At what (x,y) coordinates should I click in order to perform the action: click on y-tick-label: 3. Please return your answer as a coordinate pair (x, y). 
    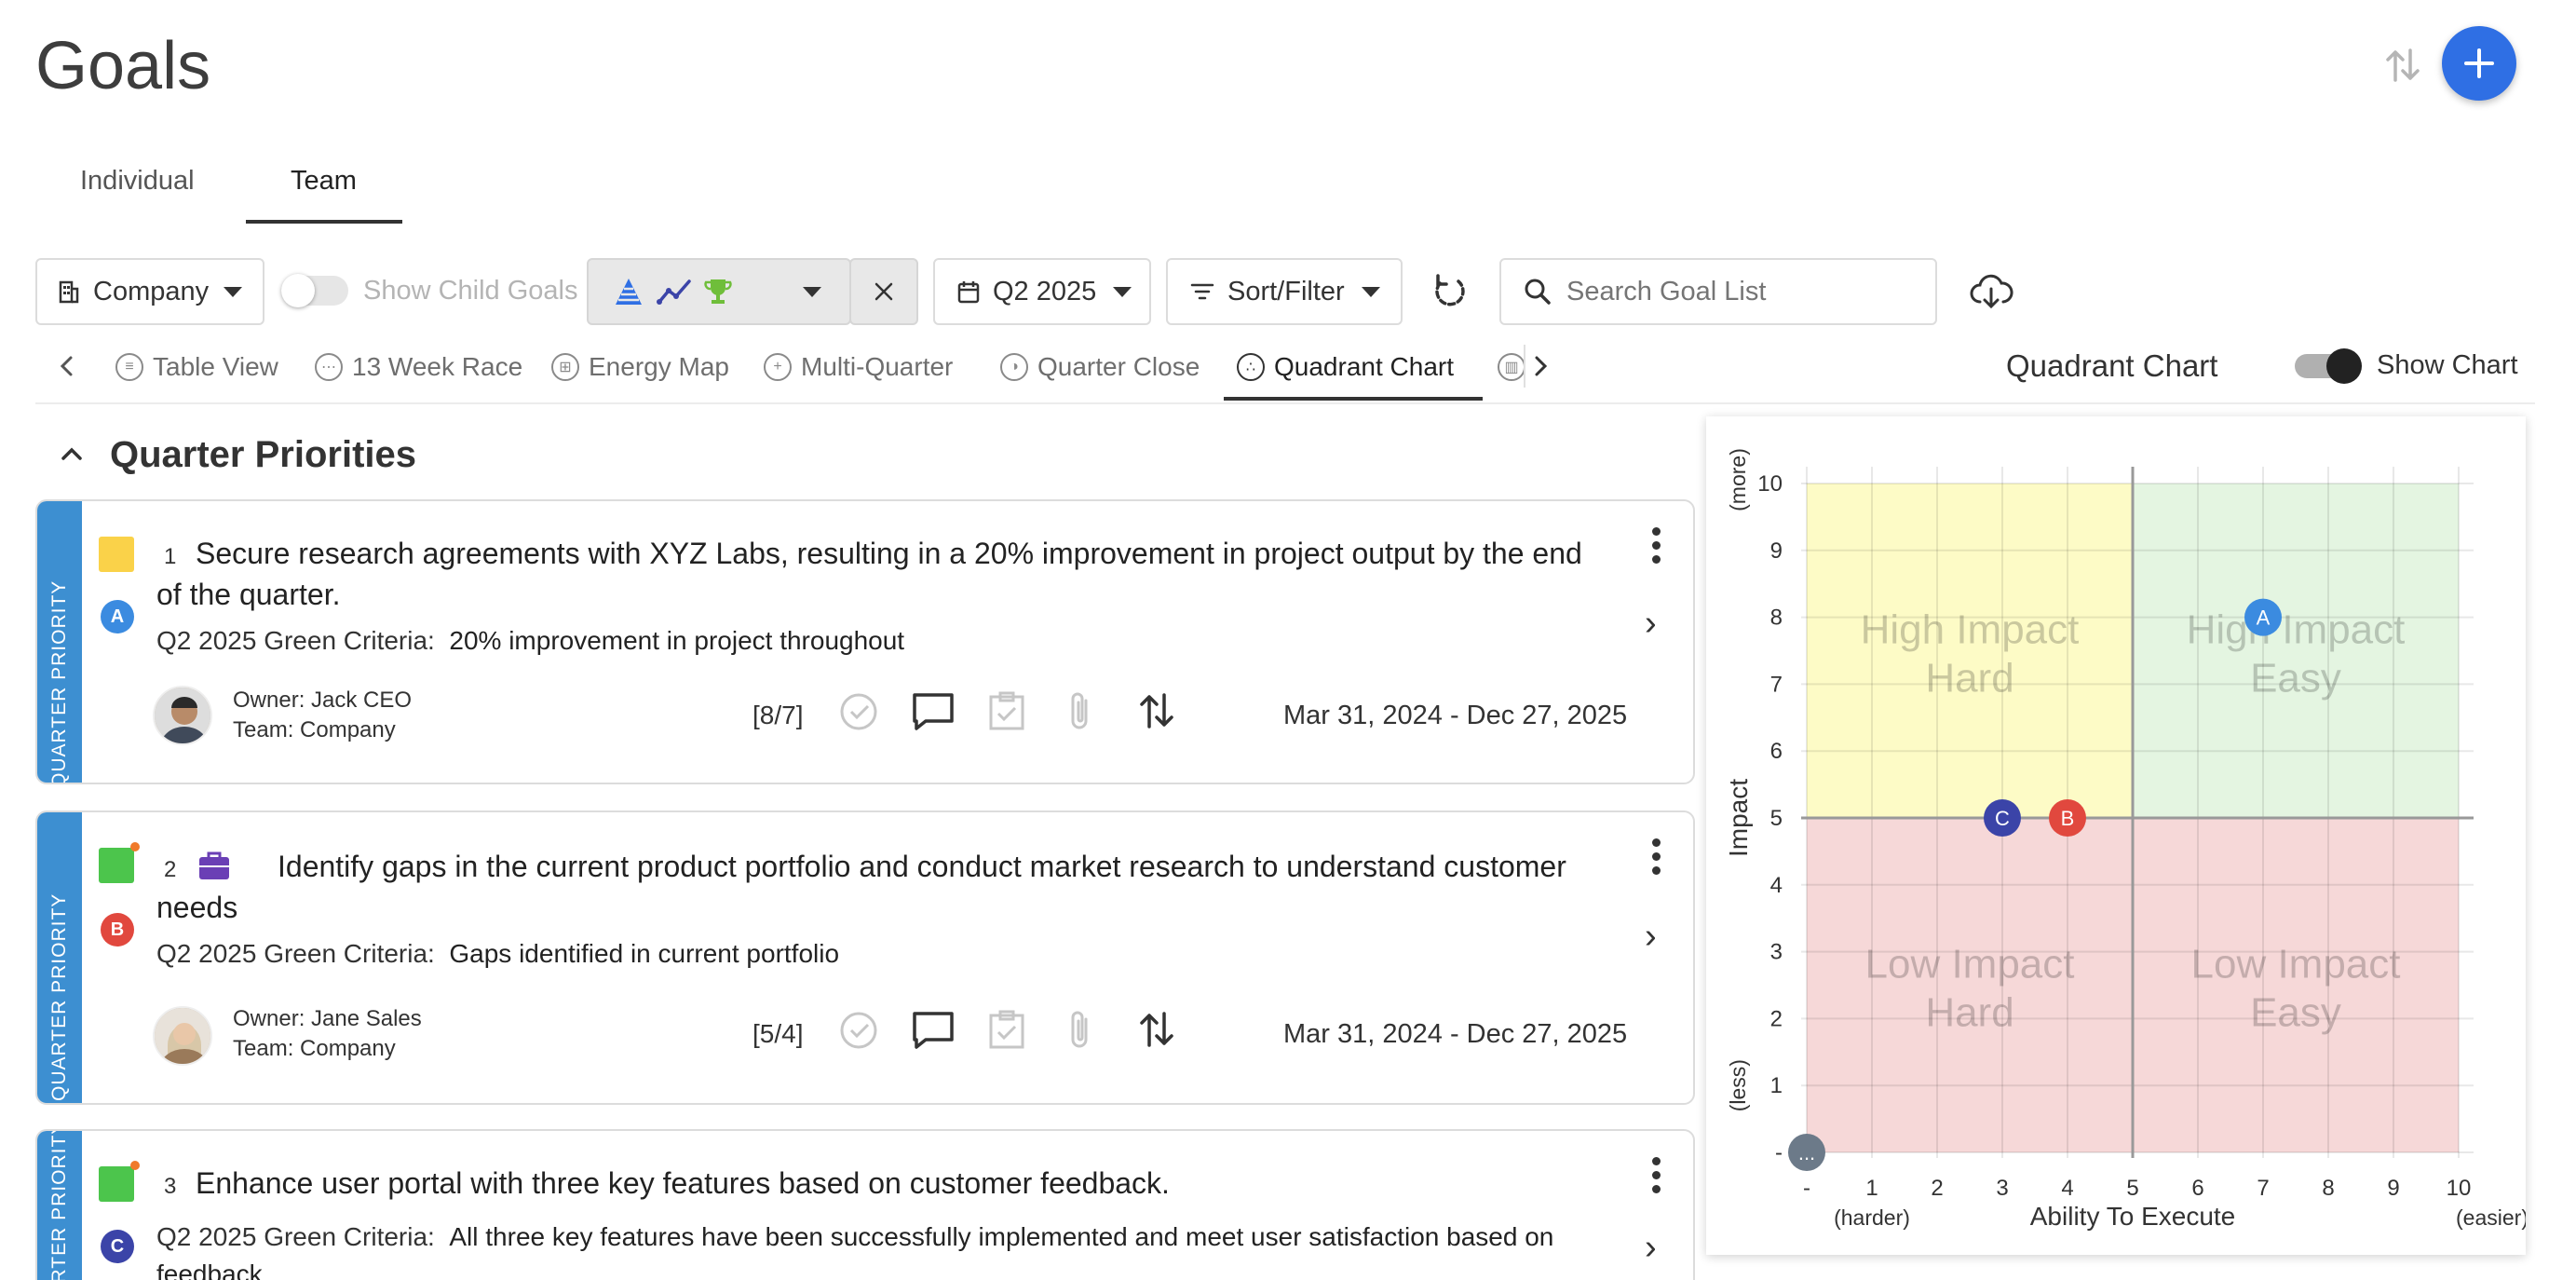
    Looking at the image, I should click on (1776, 952).